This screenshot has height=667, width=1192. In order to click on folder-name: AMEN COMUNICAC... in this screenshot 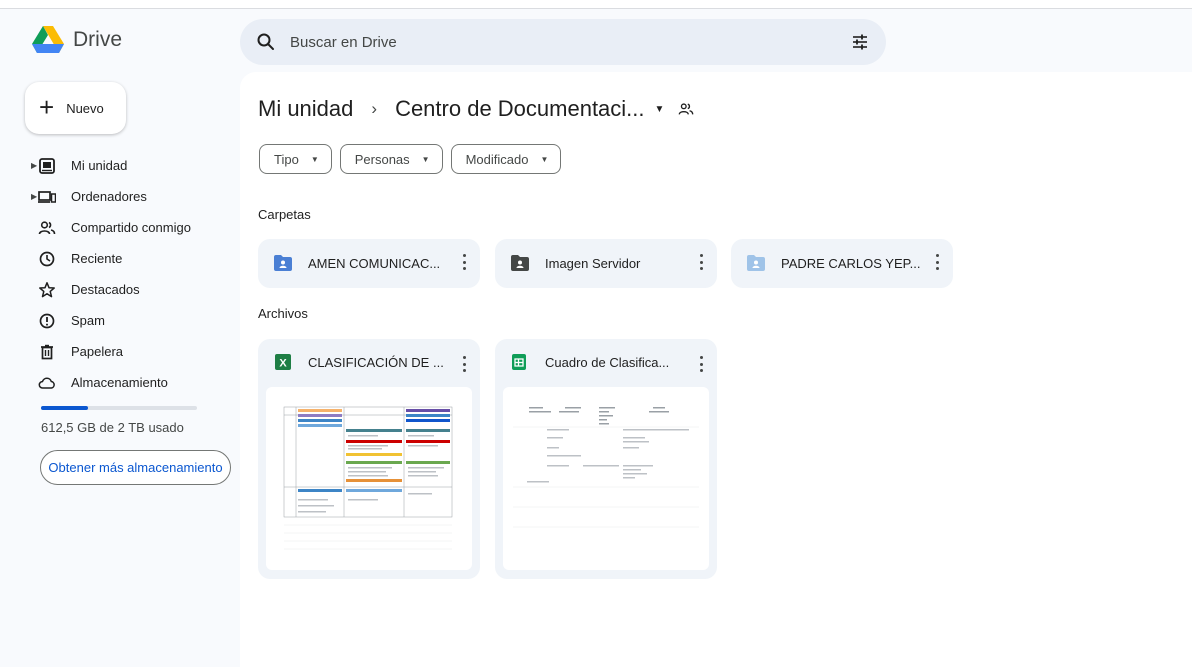, I will do `click(374, 263)`.